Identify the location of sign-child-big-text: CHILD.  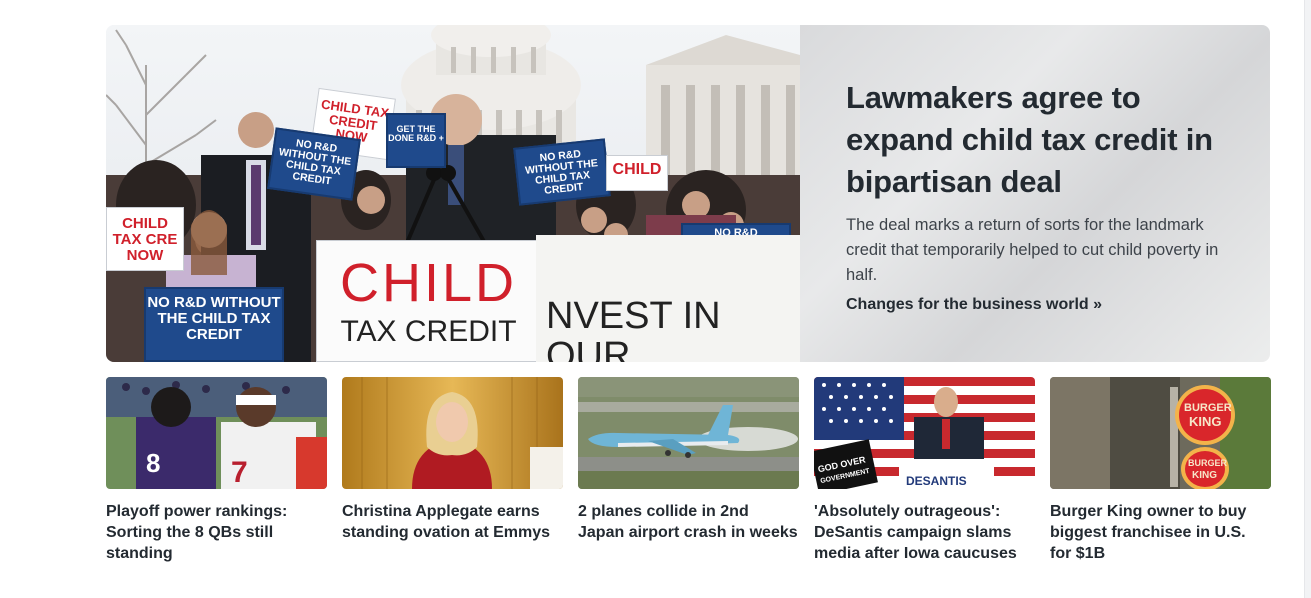
(428, 283).